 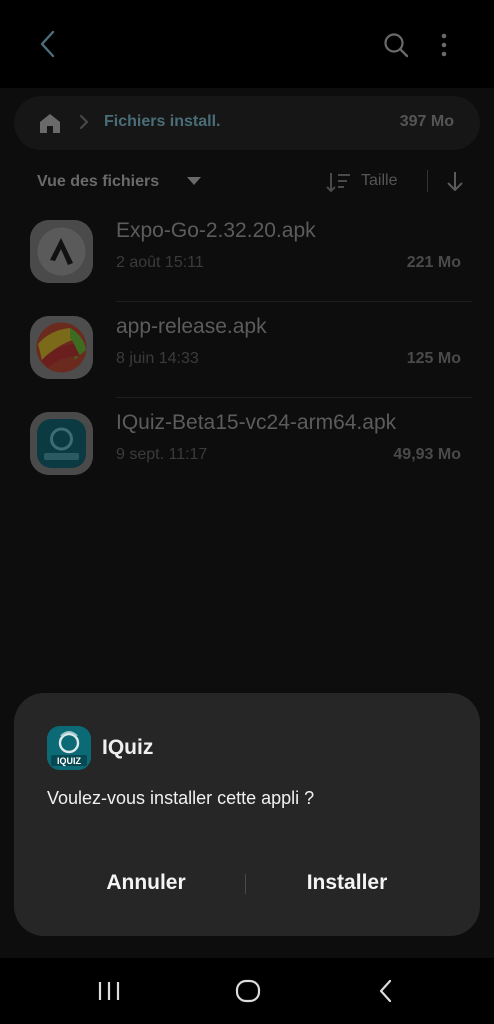 I want to click on file-size: 221 Mo, so click(x=433, y=262).